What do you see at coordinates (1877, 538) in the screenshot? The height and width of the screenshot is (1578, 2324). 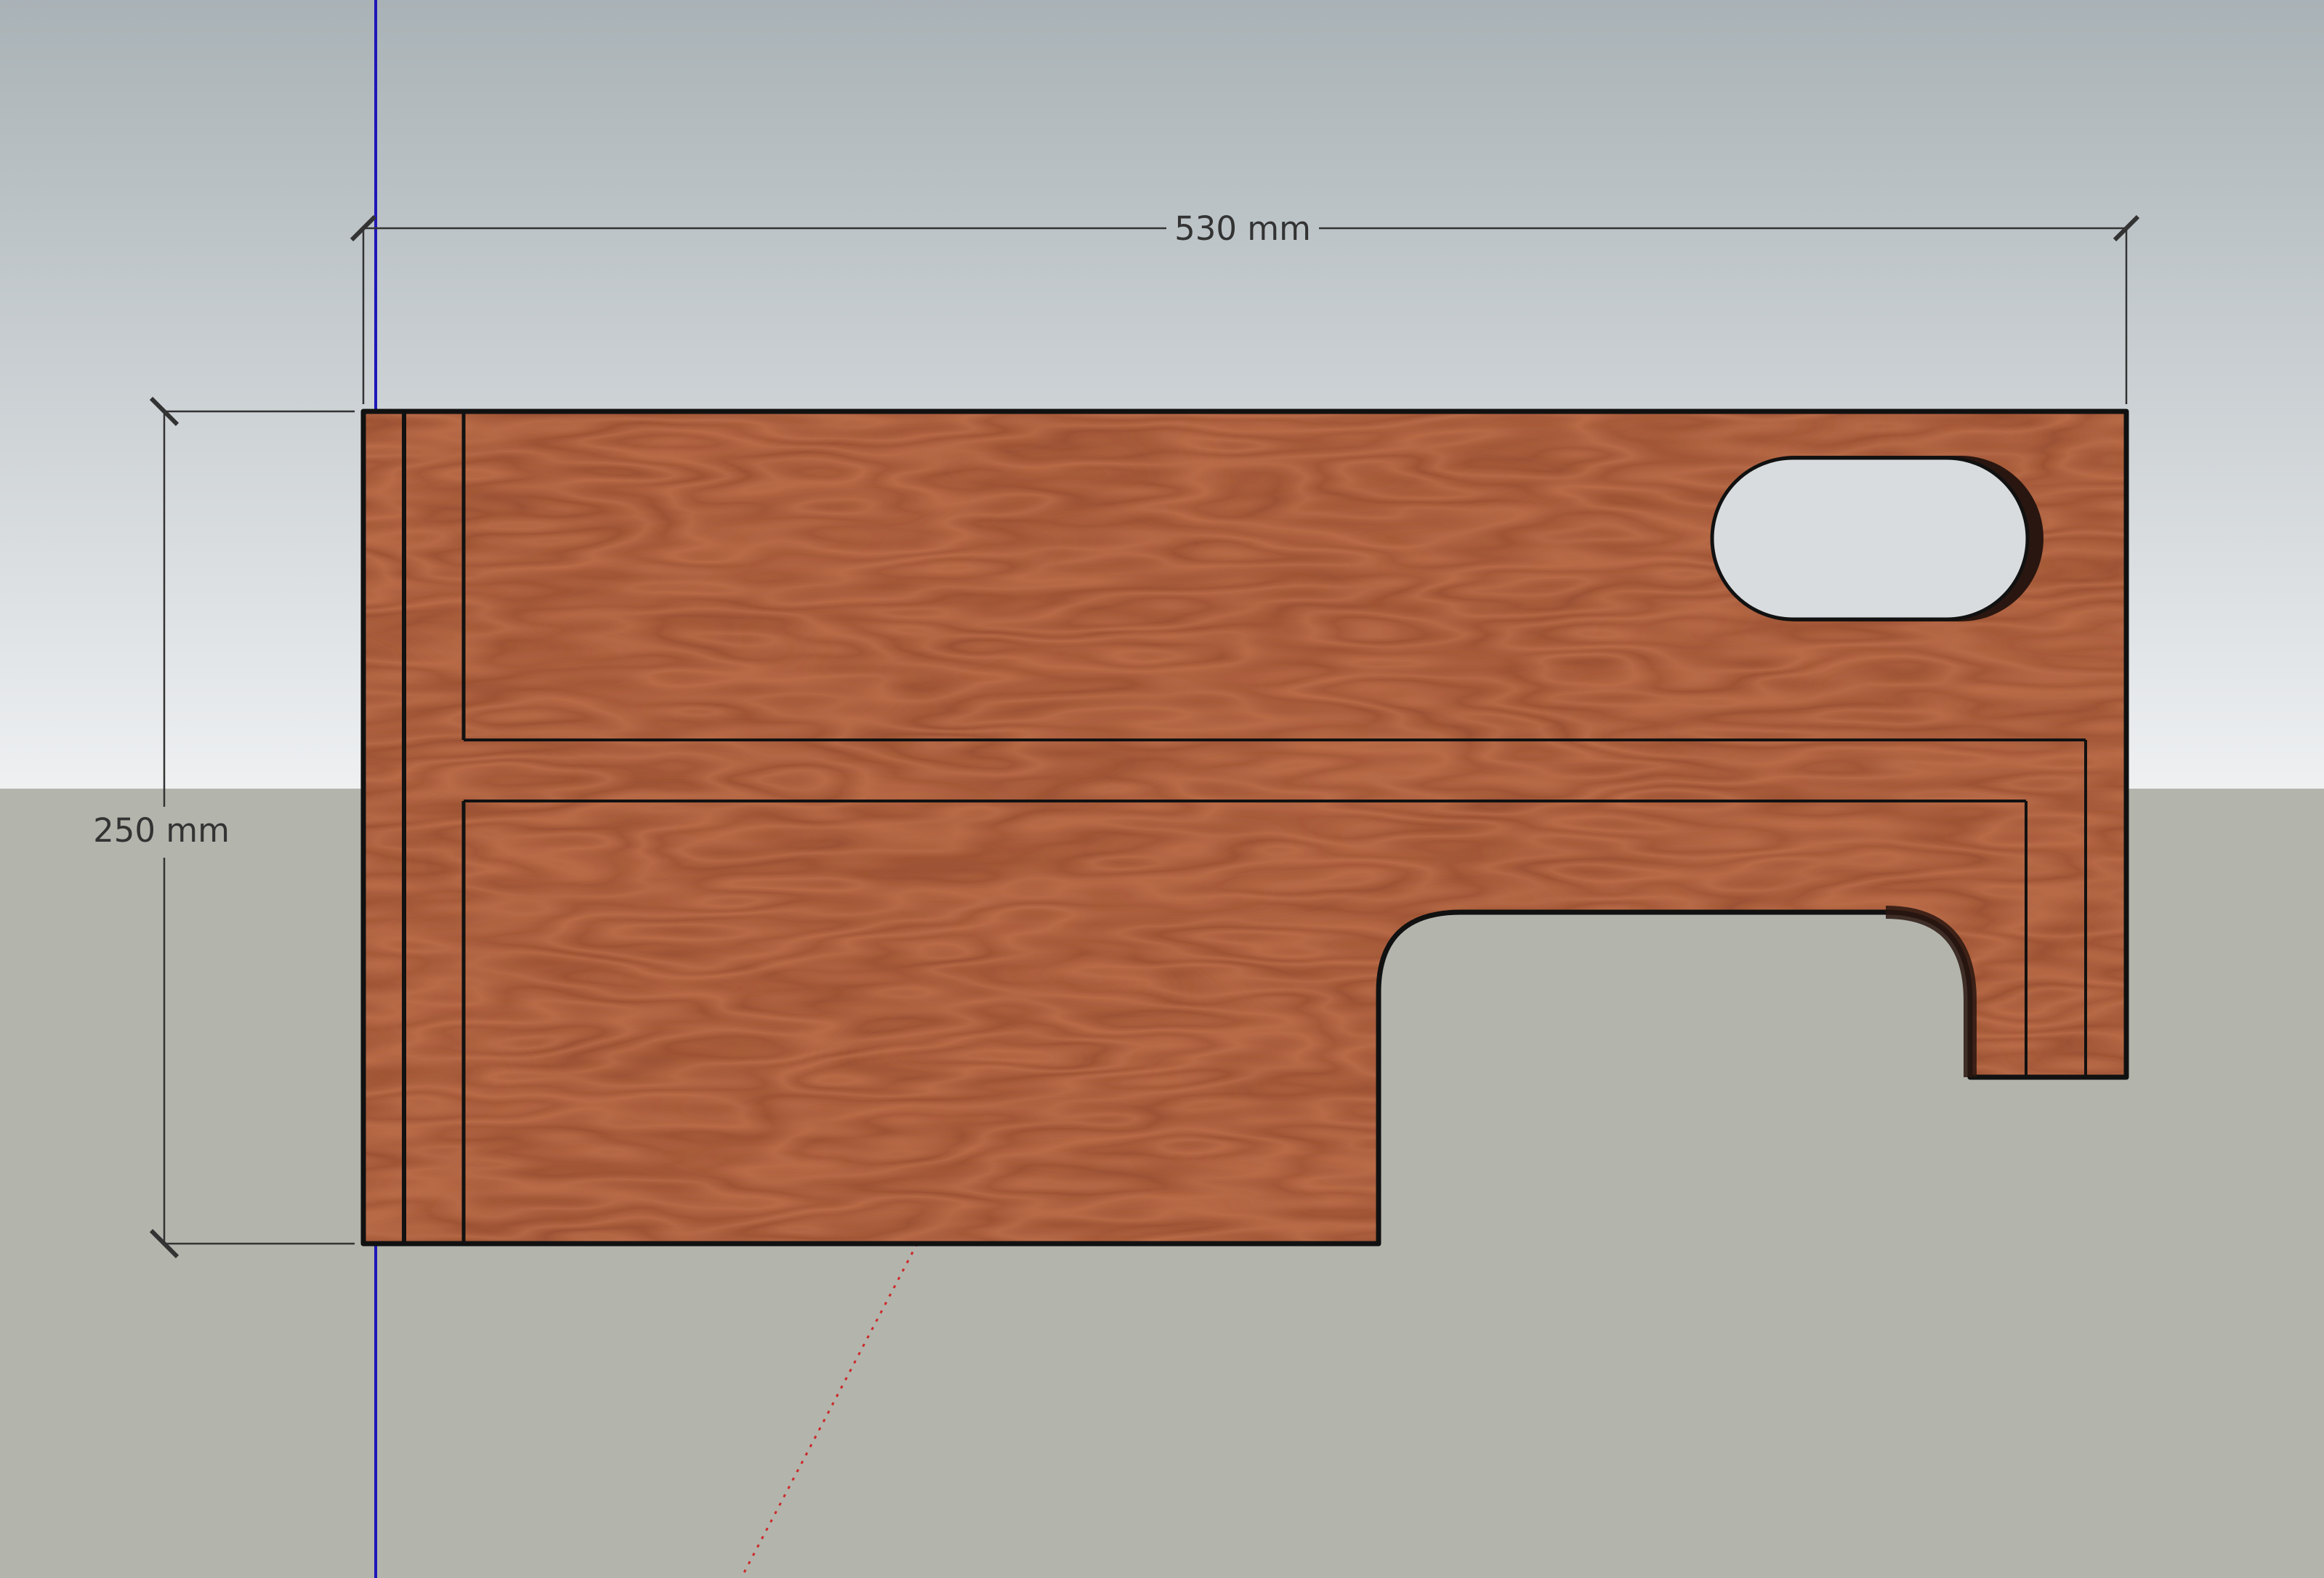 I see `oval-handle-hole` at bounding box center [1877, 538].